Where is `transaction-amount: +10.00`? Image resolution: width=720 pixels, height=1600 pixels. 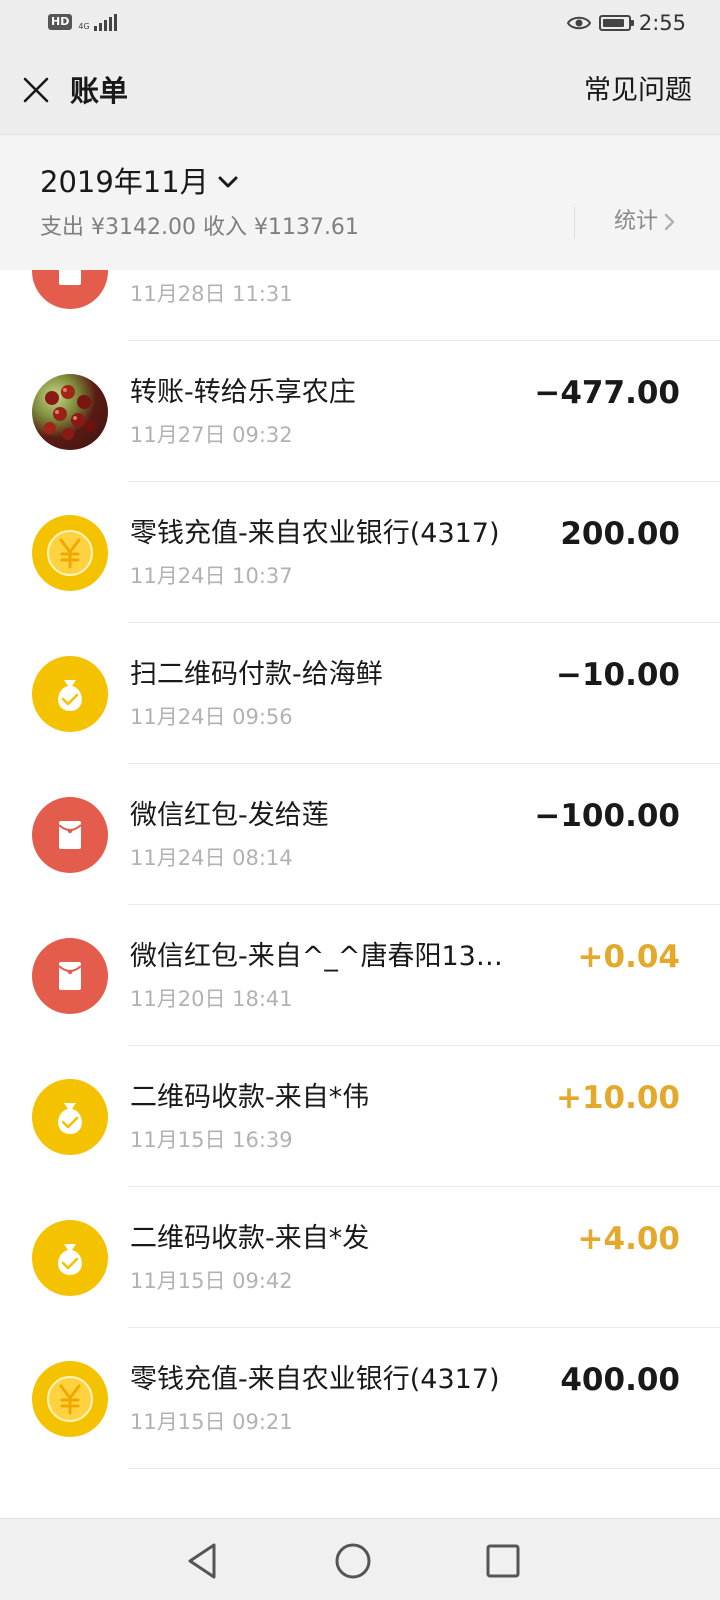 transaction-amount: +10.00 is located at coordinates (617, 1098).